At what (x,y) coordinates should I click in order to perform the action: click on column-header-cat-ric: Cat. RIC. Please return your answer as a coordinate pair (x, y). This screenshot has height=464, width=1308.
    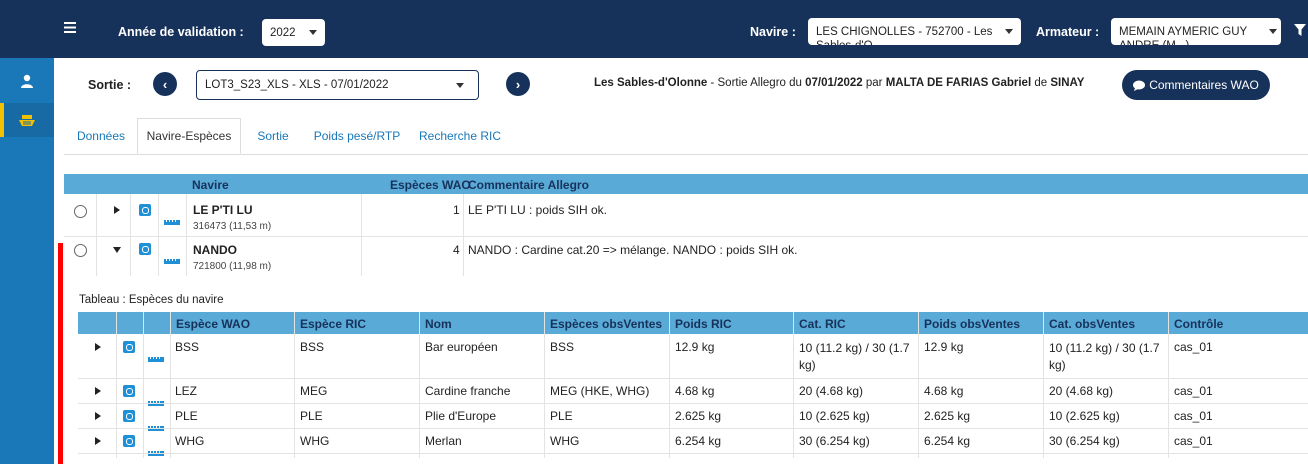
    Looking at the image, I should click on (822, 324).